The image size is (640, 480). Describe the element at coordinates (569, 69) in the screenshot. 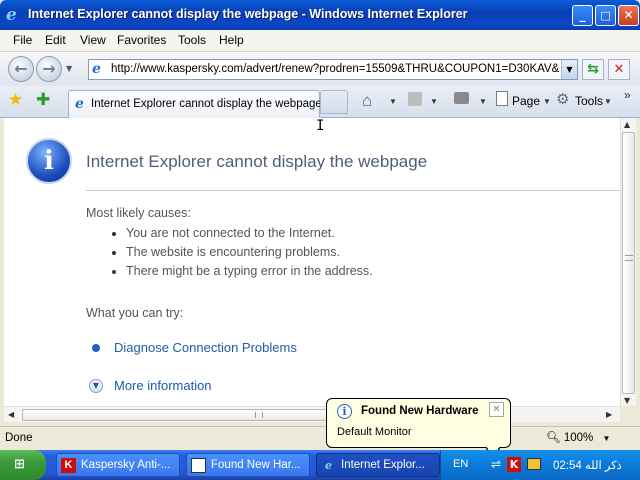

I see `address-dropdown-icon: ▼` at that location.